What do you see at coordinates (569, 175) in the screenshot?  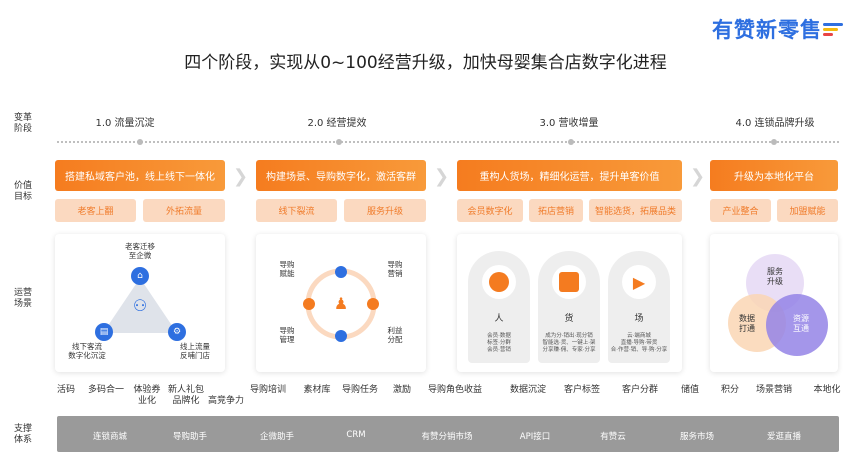 I see `value-goal-3: 重构人货场，精细化运营，提升单客价值` at bounding box center [569, 175].